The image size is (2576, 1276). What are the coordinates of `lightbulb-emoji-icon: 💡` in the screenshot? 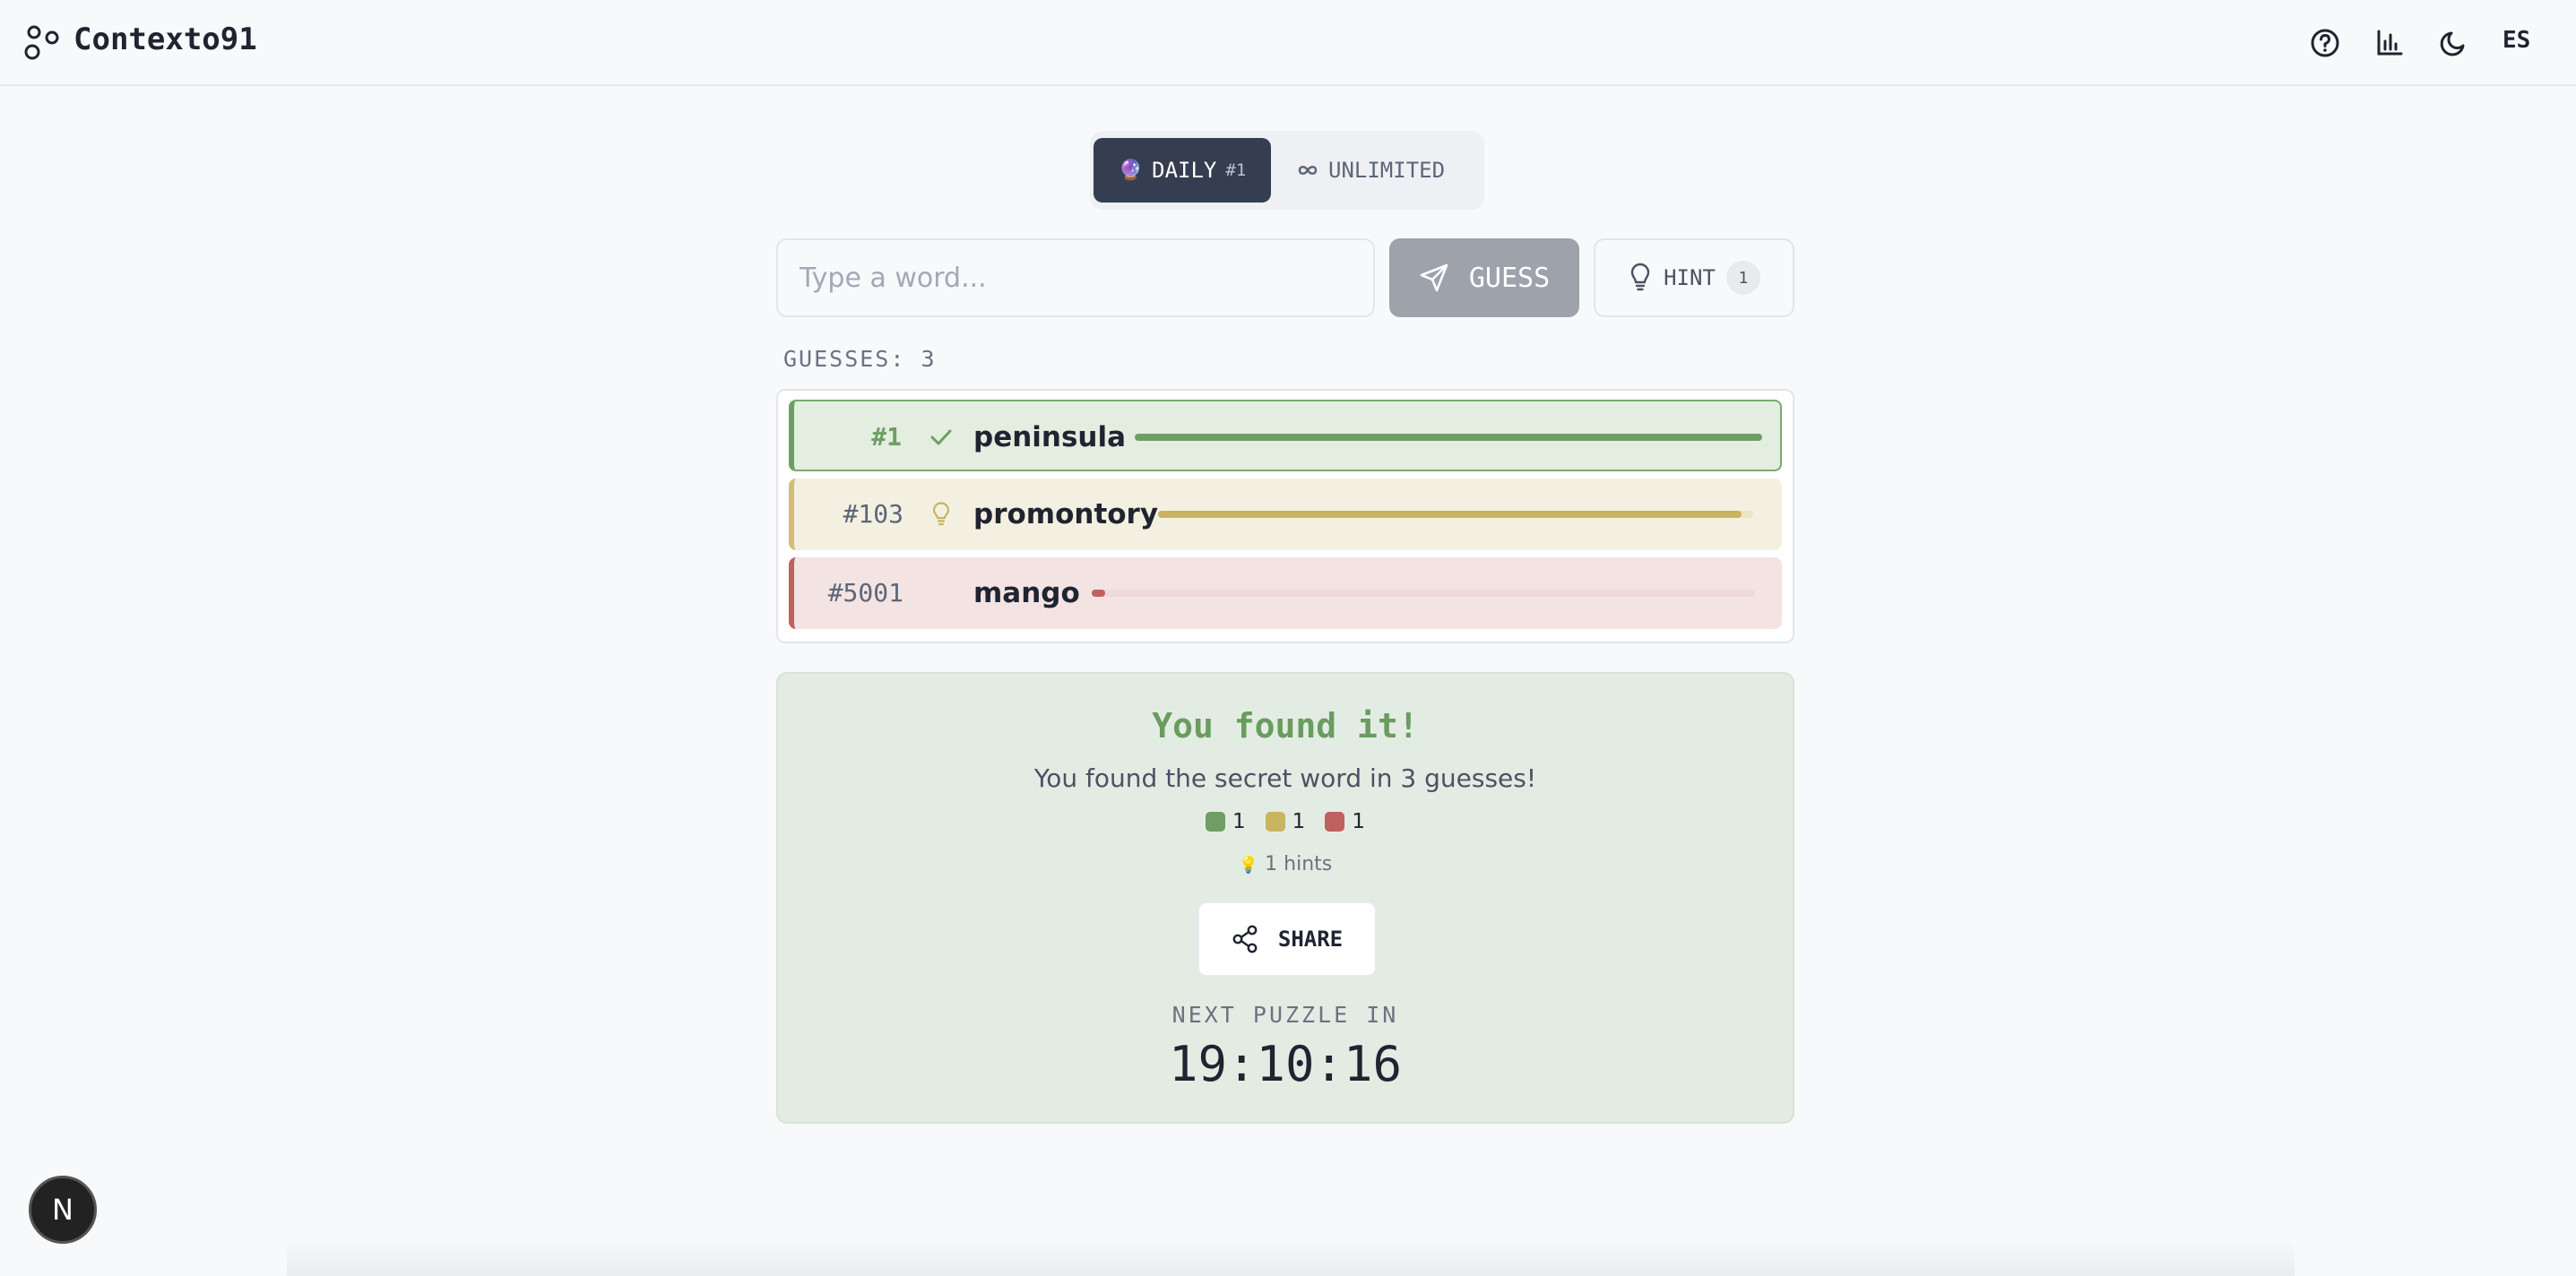 It's located at (1248, 866).